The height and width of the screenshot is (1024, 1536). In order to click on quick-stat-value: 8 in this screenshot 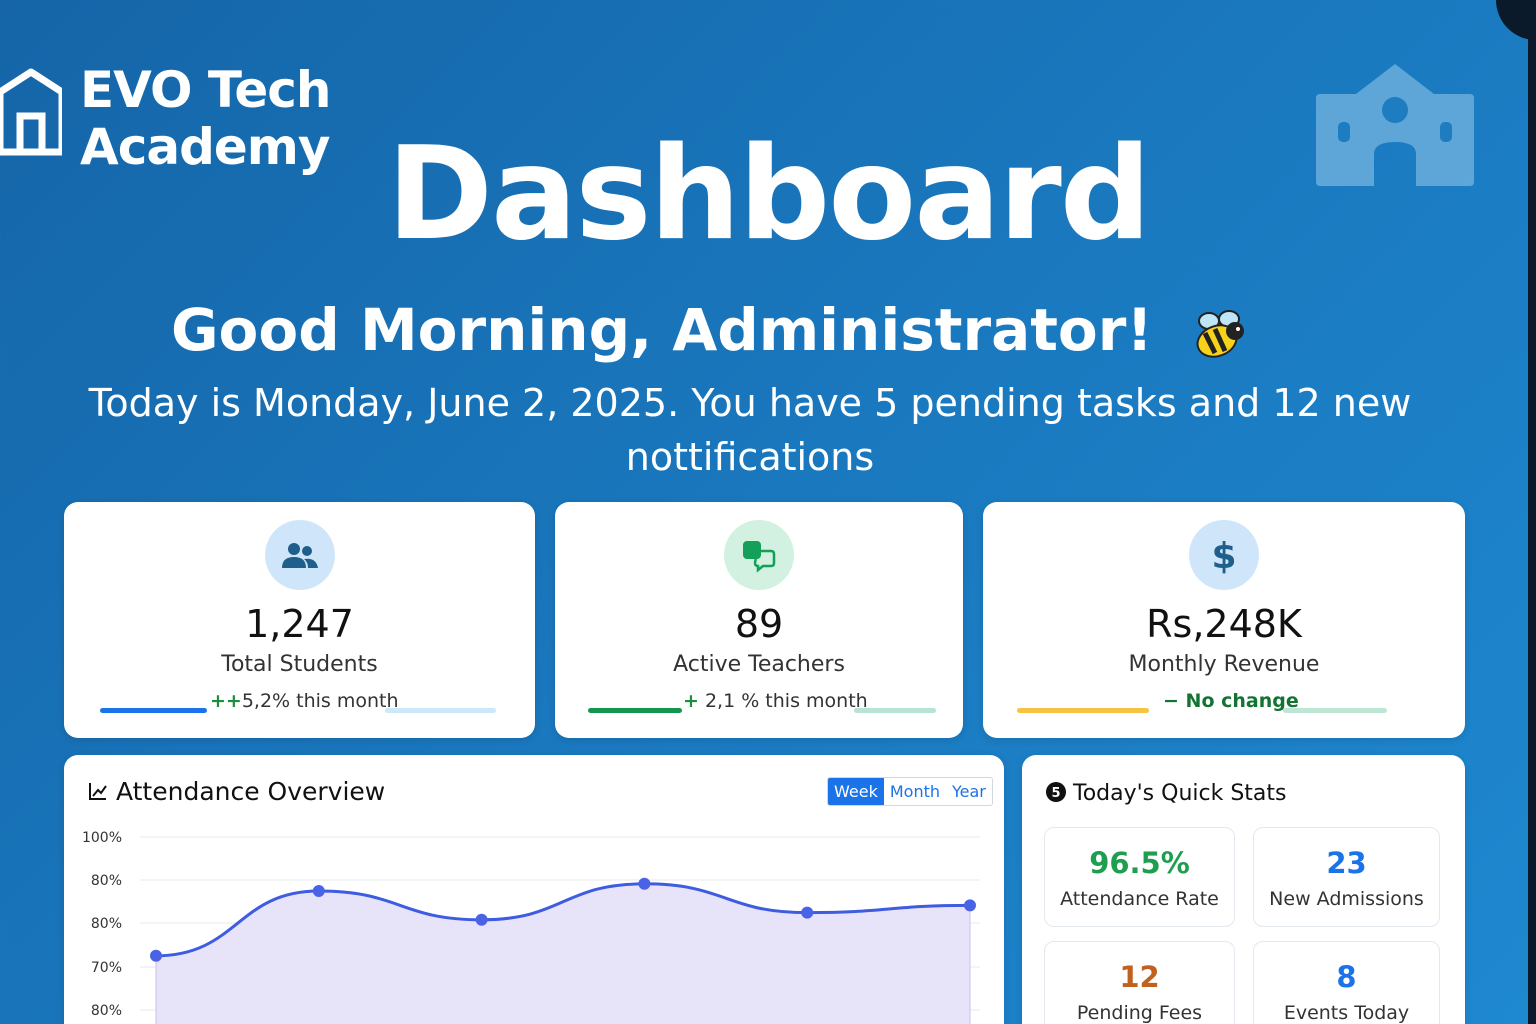, I will do `click(1346, 977)`.